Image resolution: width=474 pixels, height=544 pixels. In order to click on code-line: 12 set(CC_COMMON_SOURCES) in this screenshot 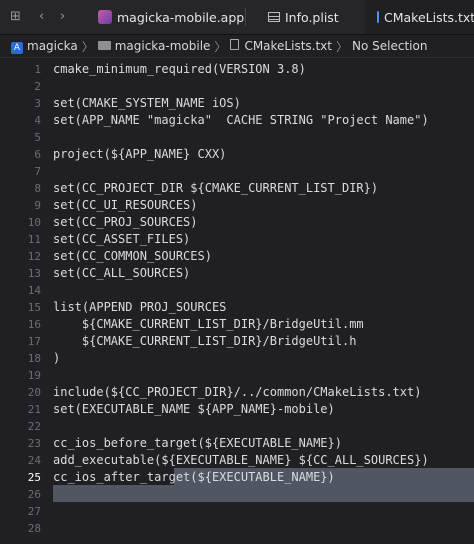, I will do `click(237, 256)`.